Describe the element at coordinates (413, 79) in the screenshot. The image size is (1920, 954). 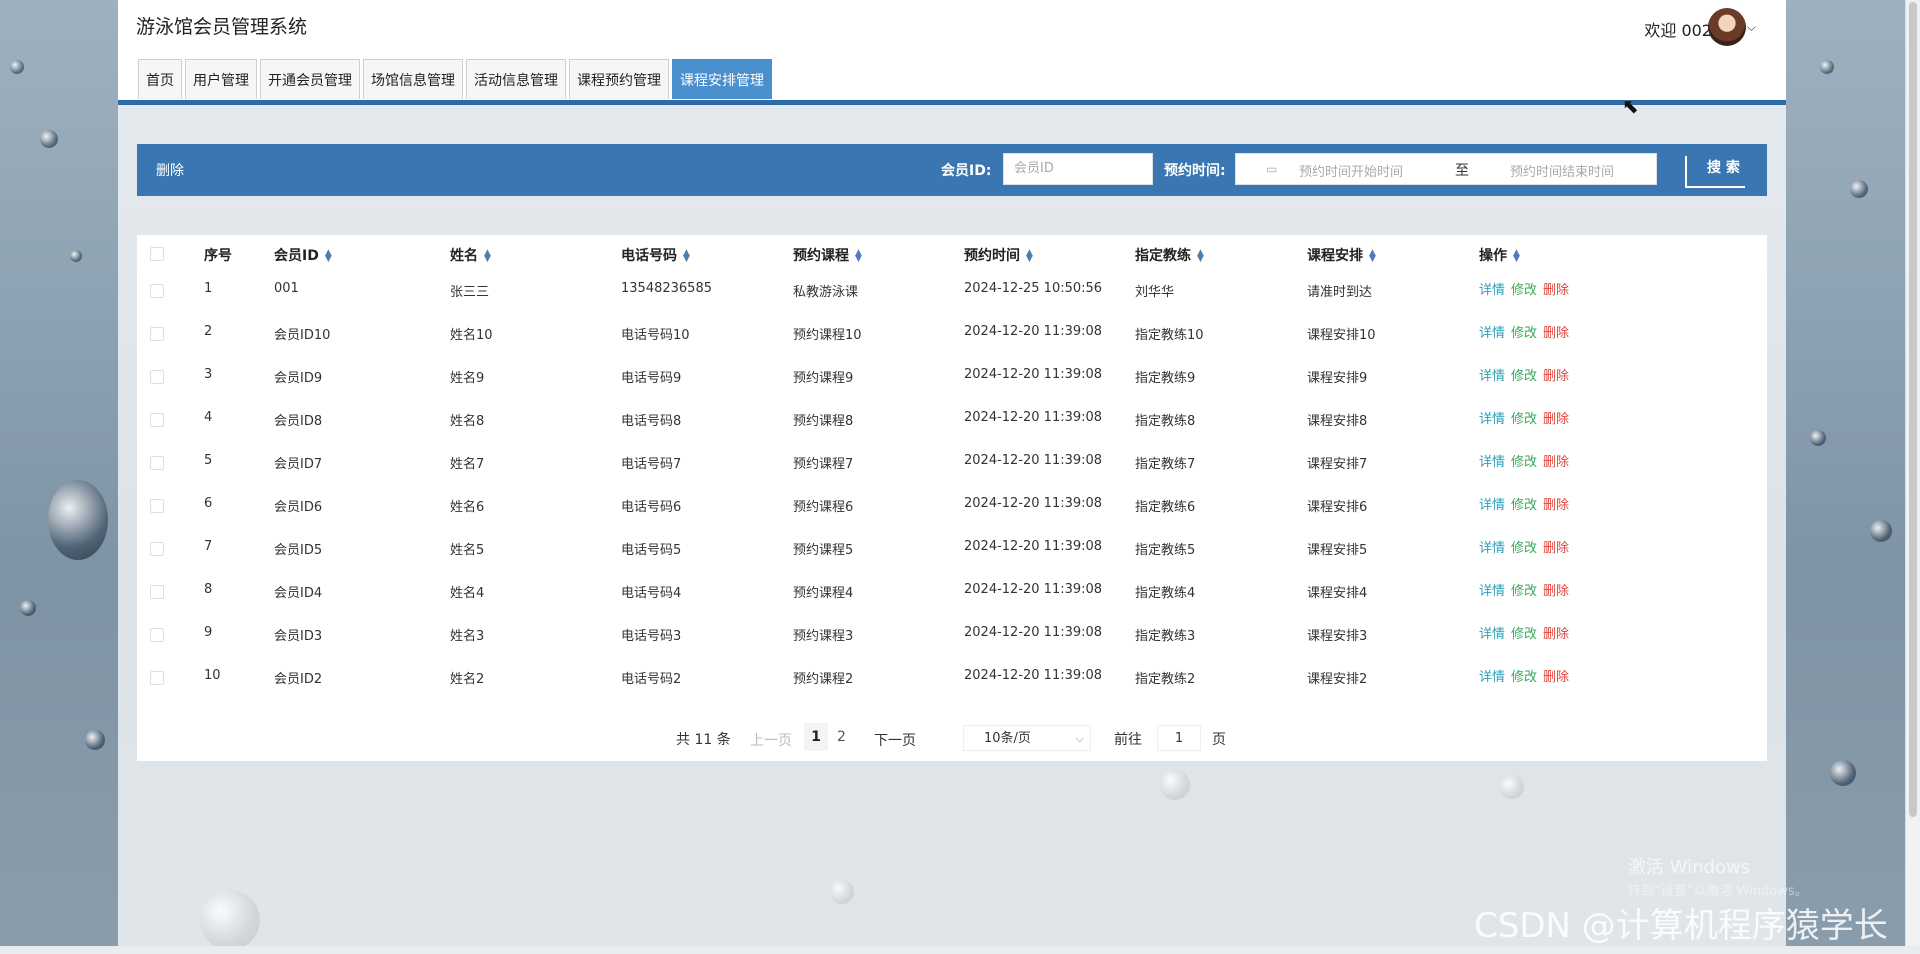
I see `tab-venues: 场馆信息管理` at that location.